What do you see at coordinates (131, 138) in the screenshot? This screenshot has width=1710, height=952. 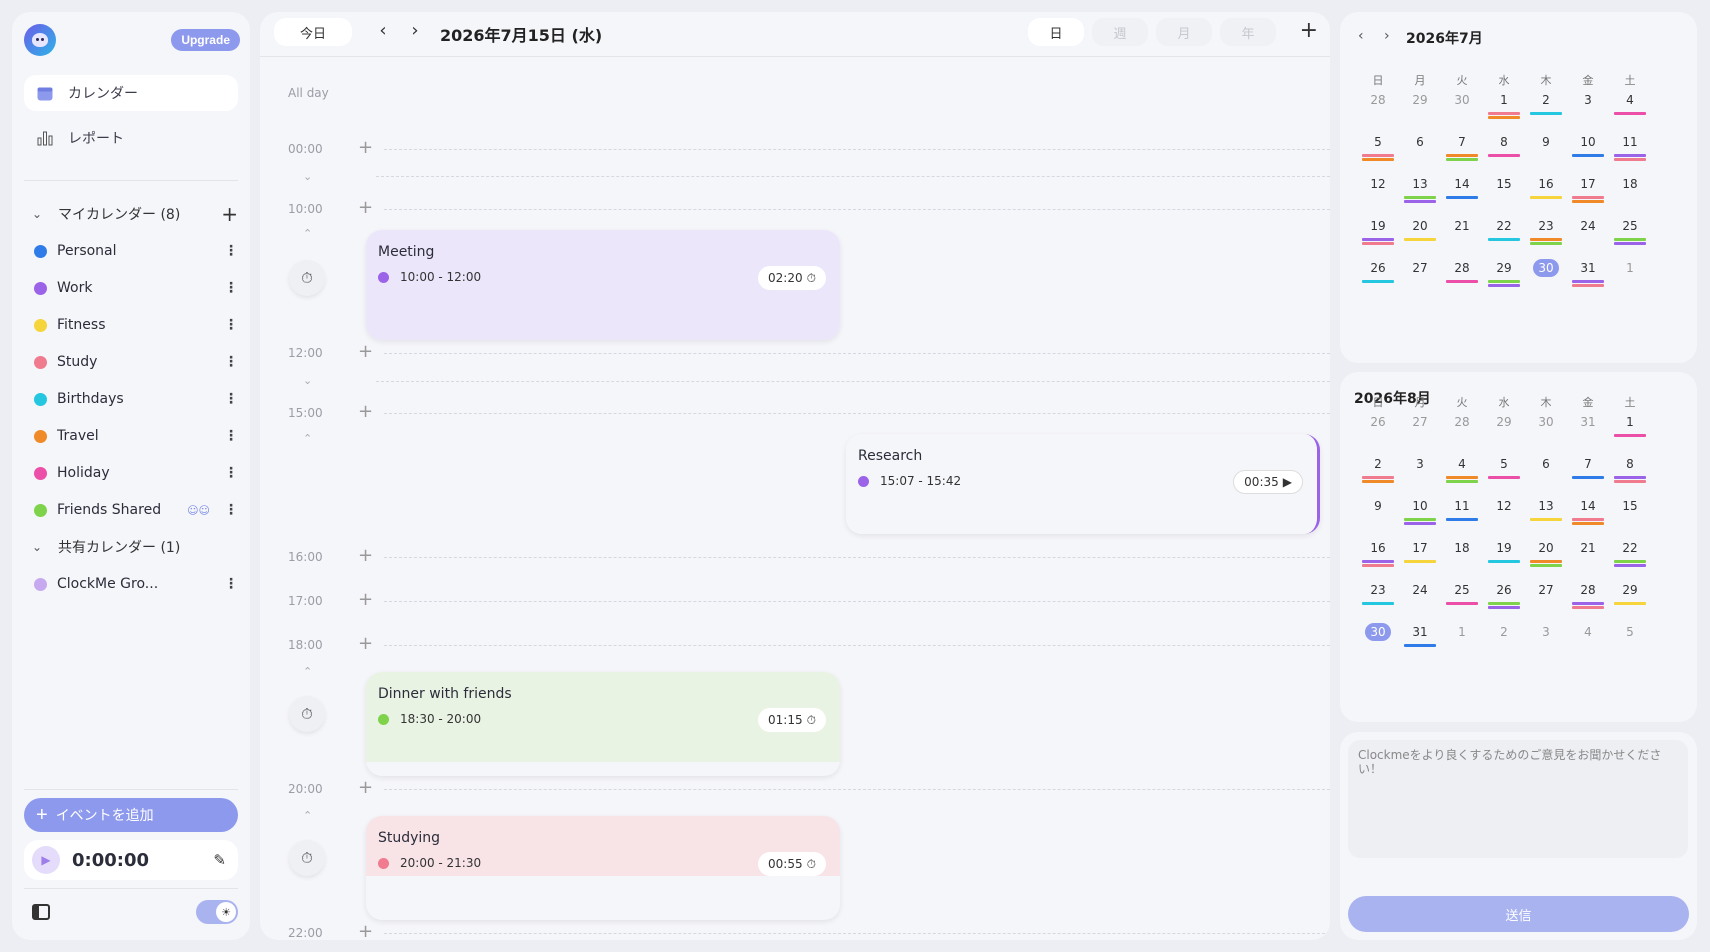 I see `nav-item-report: レポート` at bounding box center [131, 138].